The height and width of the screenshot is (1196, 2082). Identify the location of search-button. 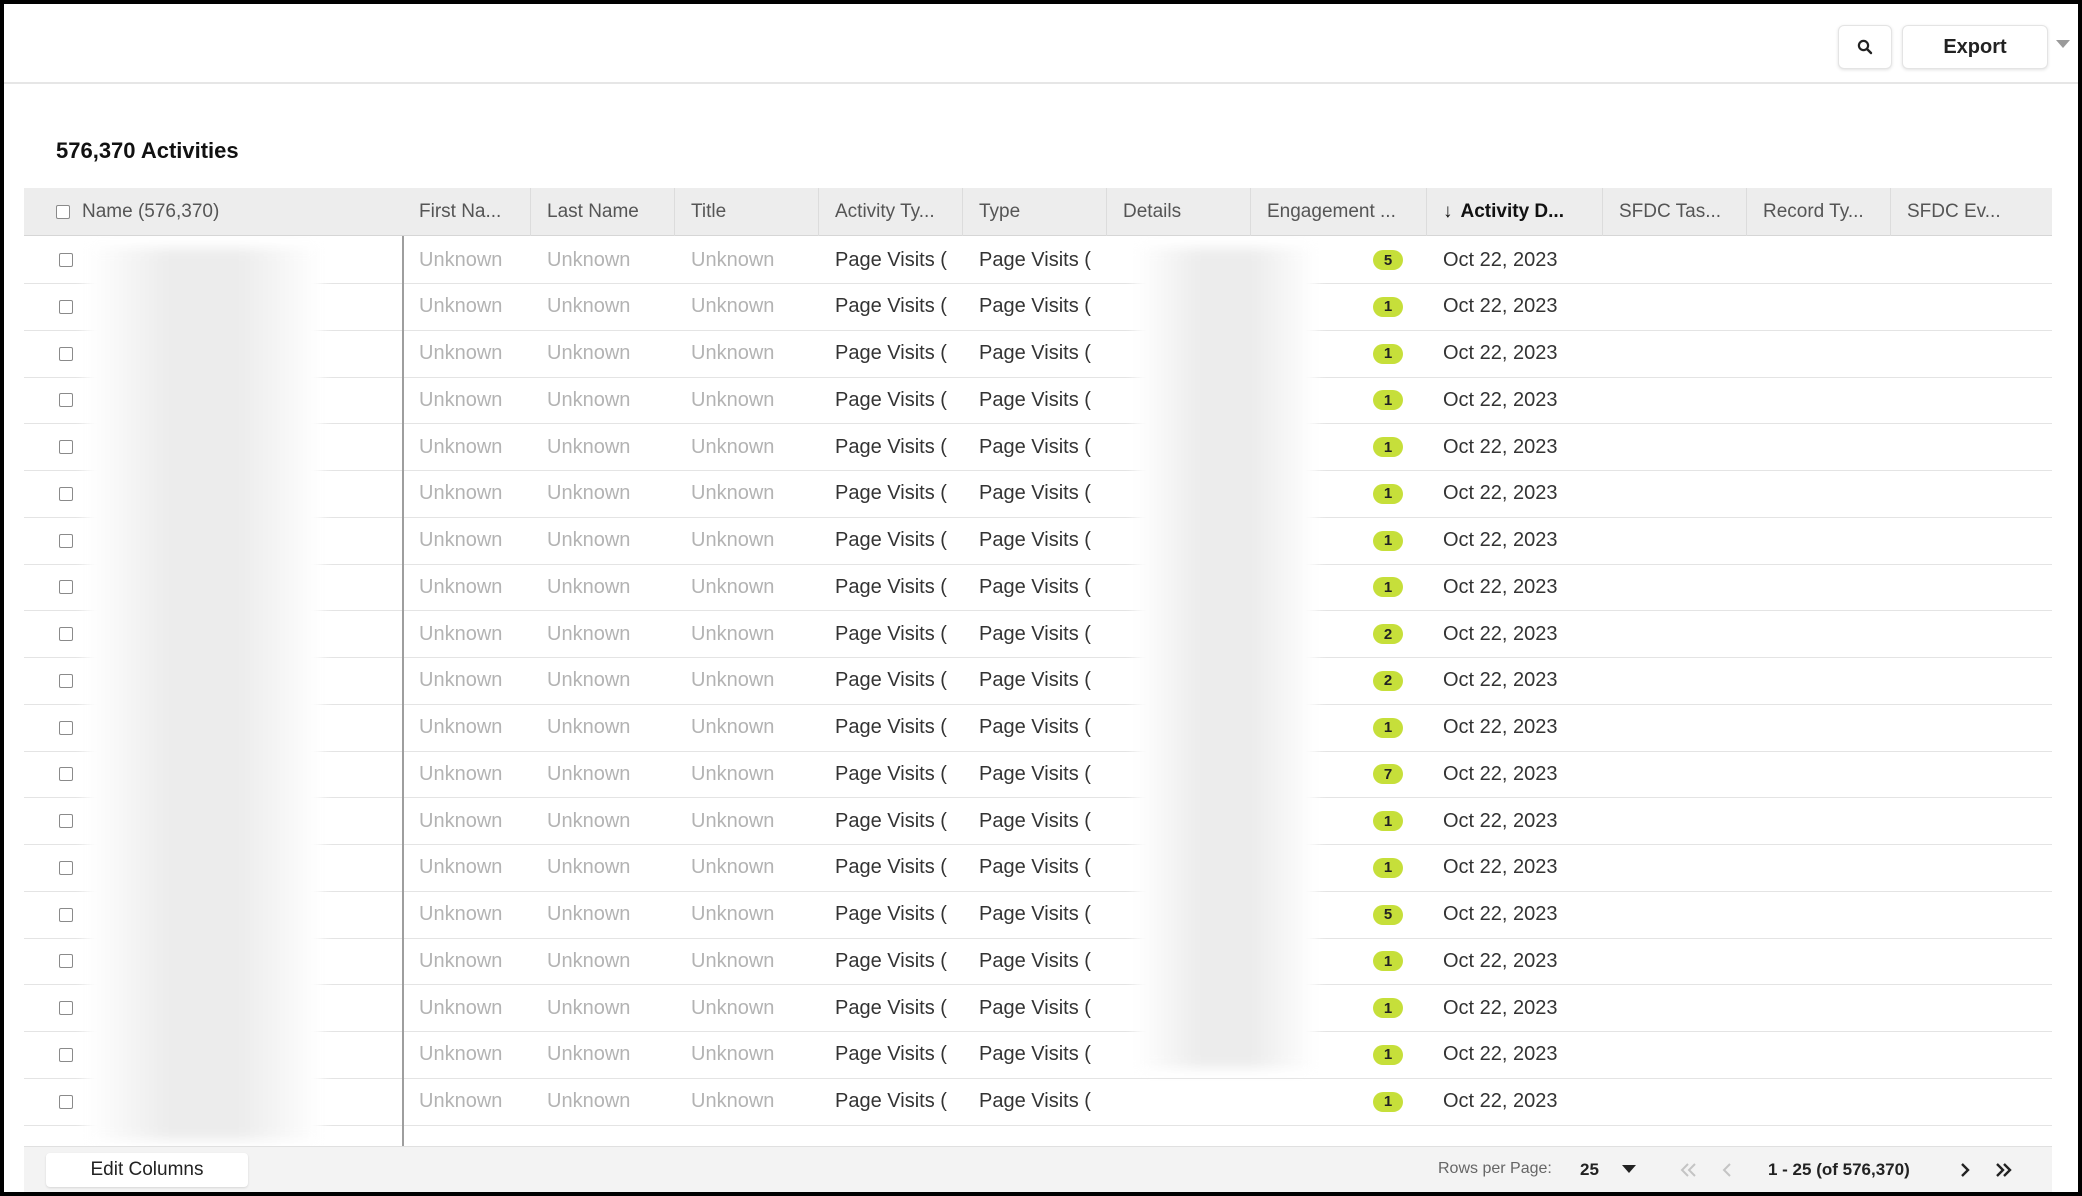
(1865, 47).